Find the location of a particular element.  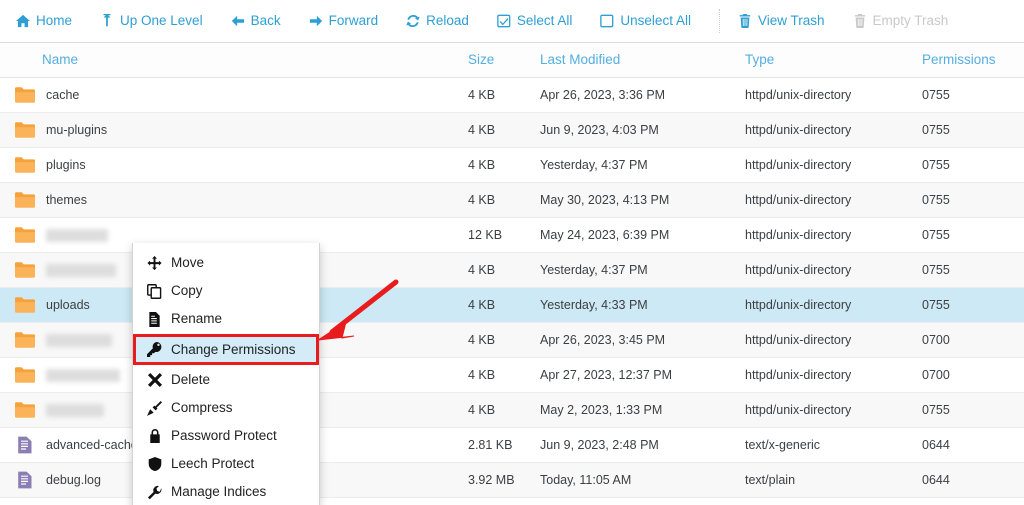

file-name-label: plugins is located at coordinates (66, 165).